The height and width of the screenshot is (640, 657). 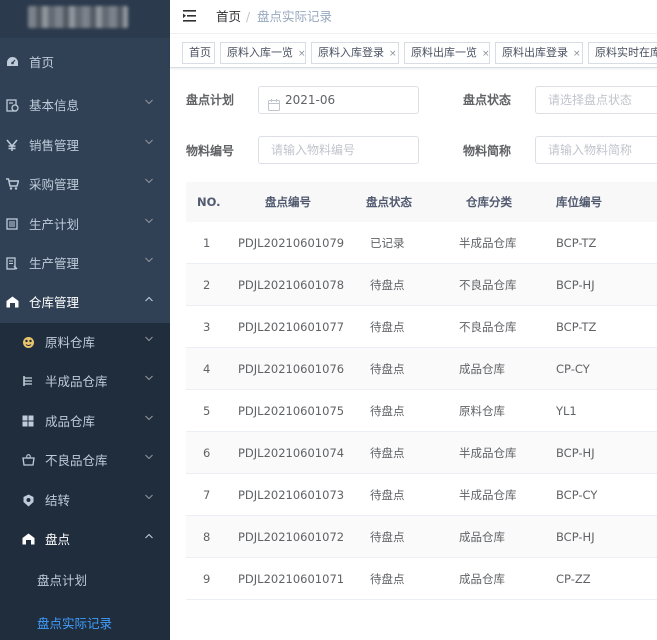 I want to click on column-header-no: NO., so click(x=209, y=202).